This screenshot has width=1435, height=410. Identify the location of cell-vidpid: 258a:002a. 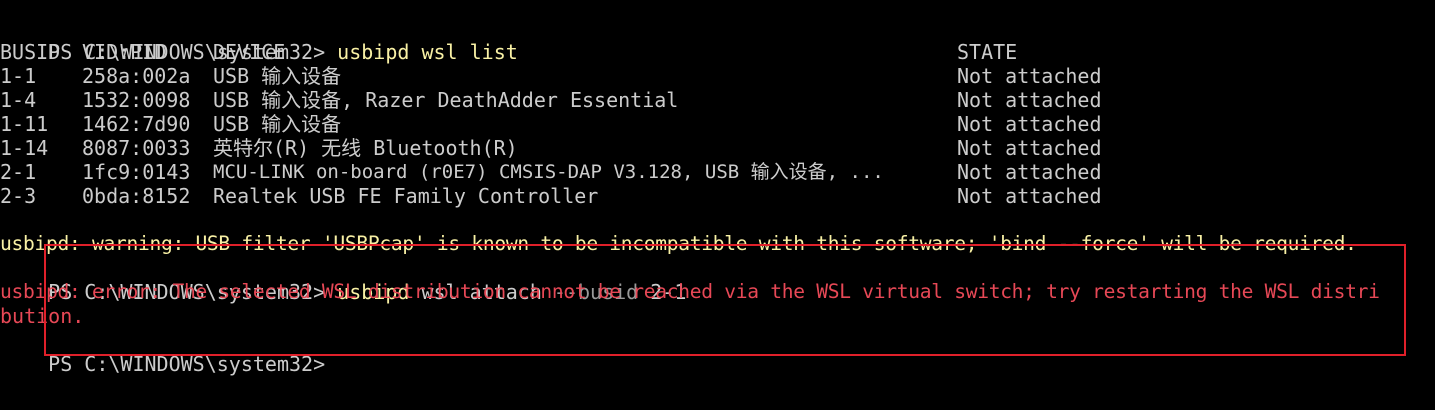
(136, 76).